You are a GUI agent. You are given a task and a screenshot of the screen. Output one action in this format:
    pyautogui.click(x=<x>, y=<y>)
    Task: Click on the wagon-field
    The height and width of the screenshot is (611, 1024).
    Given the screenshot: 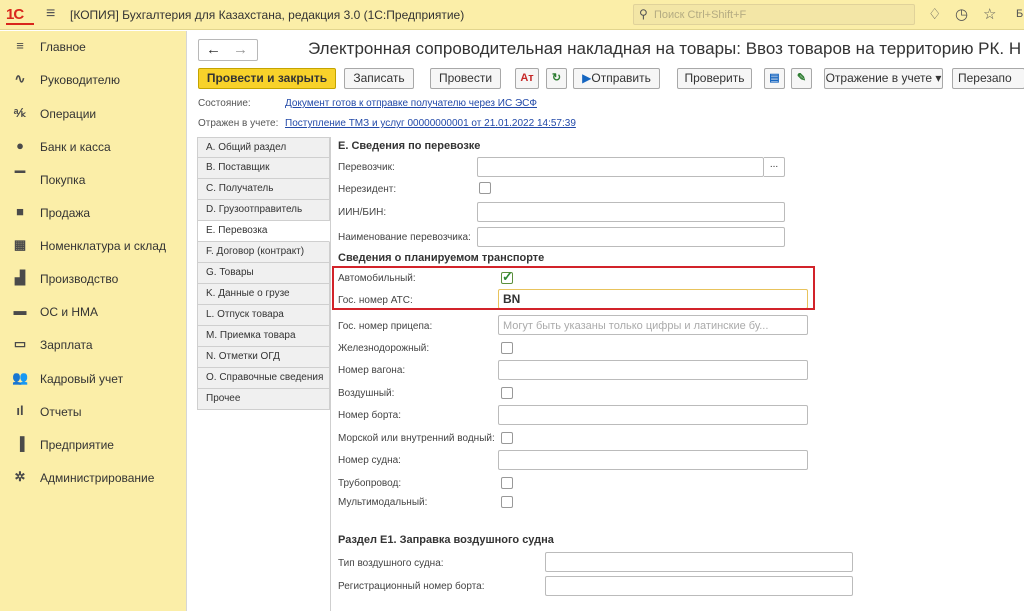 What is the action you would take?
    pyautogui.click(x=653, y=370)
    